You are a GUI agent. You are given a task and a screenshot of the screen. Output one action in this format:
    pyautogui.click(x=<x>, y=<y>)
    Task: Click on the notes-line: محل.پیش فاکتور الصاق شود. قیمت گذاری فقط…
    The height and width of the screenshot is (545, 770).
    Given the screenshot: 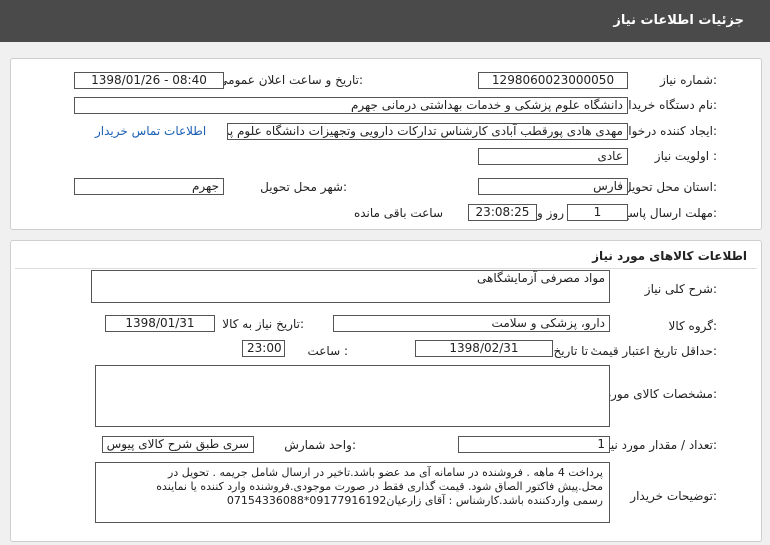 What is the action you would take?
    pyautogui.click(x=379, y=486)
    